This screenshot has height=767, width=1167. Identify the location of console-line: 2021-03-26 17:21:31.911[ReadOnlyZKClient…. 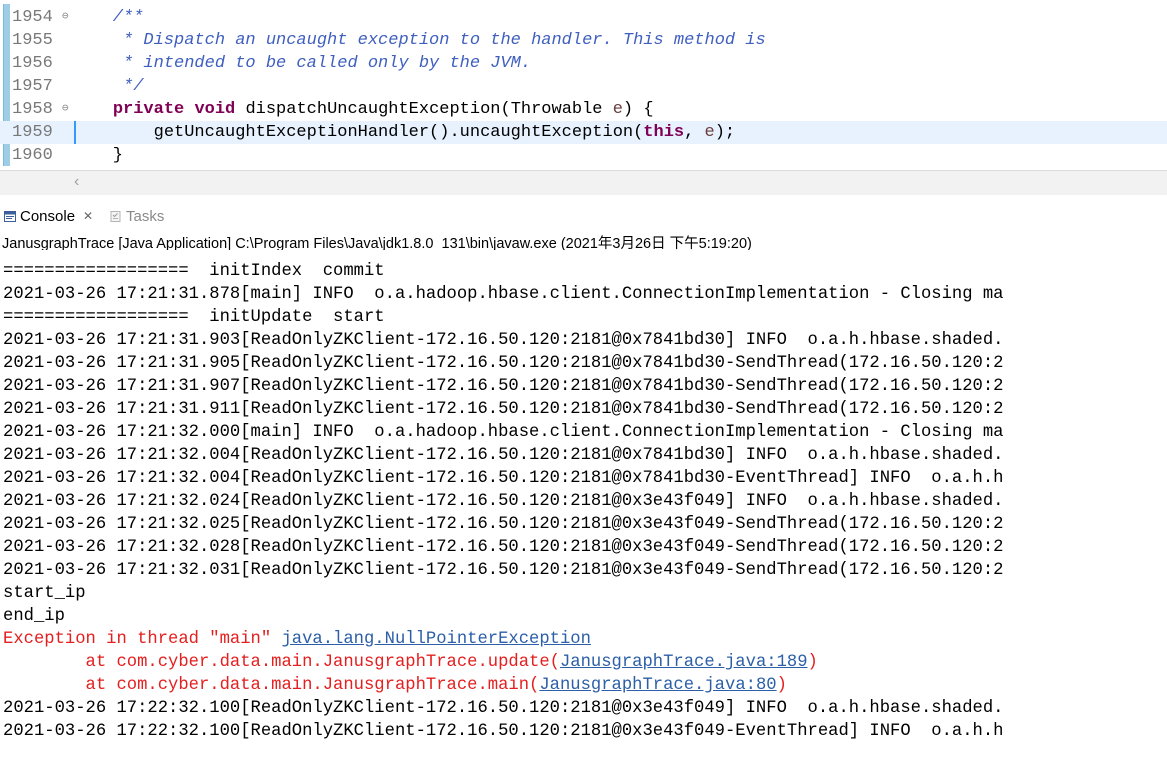
(503, 409).